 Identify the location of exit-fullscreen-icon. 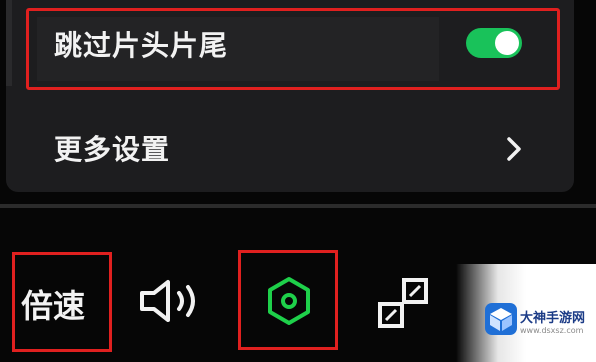
(403, 303).